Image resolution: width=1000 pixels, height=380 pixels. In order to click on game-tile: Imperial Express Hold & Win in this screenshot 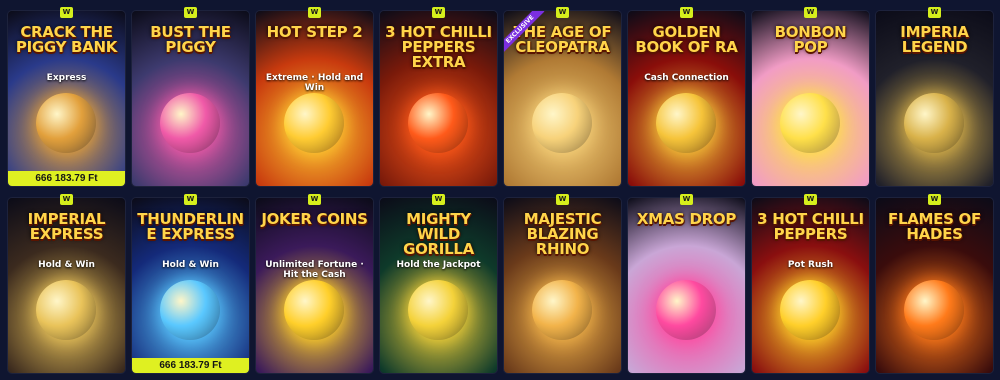, I will do `click(66, 285)`.